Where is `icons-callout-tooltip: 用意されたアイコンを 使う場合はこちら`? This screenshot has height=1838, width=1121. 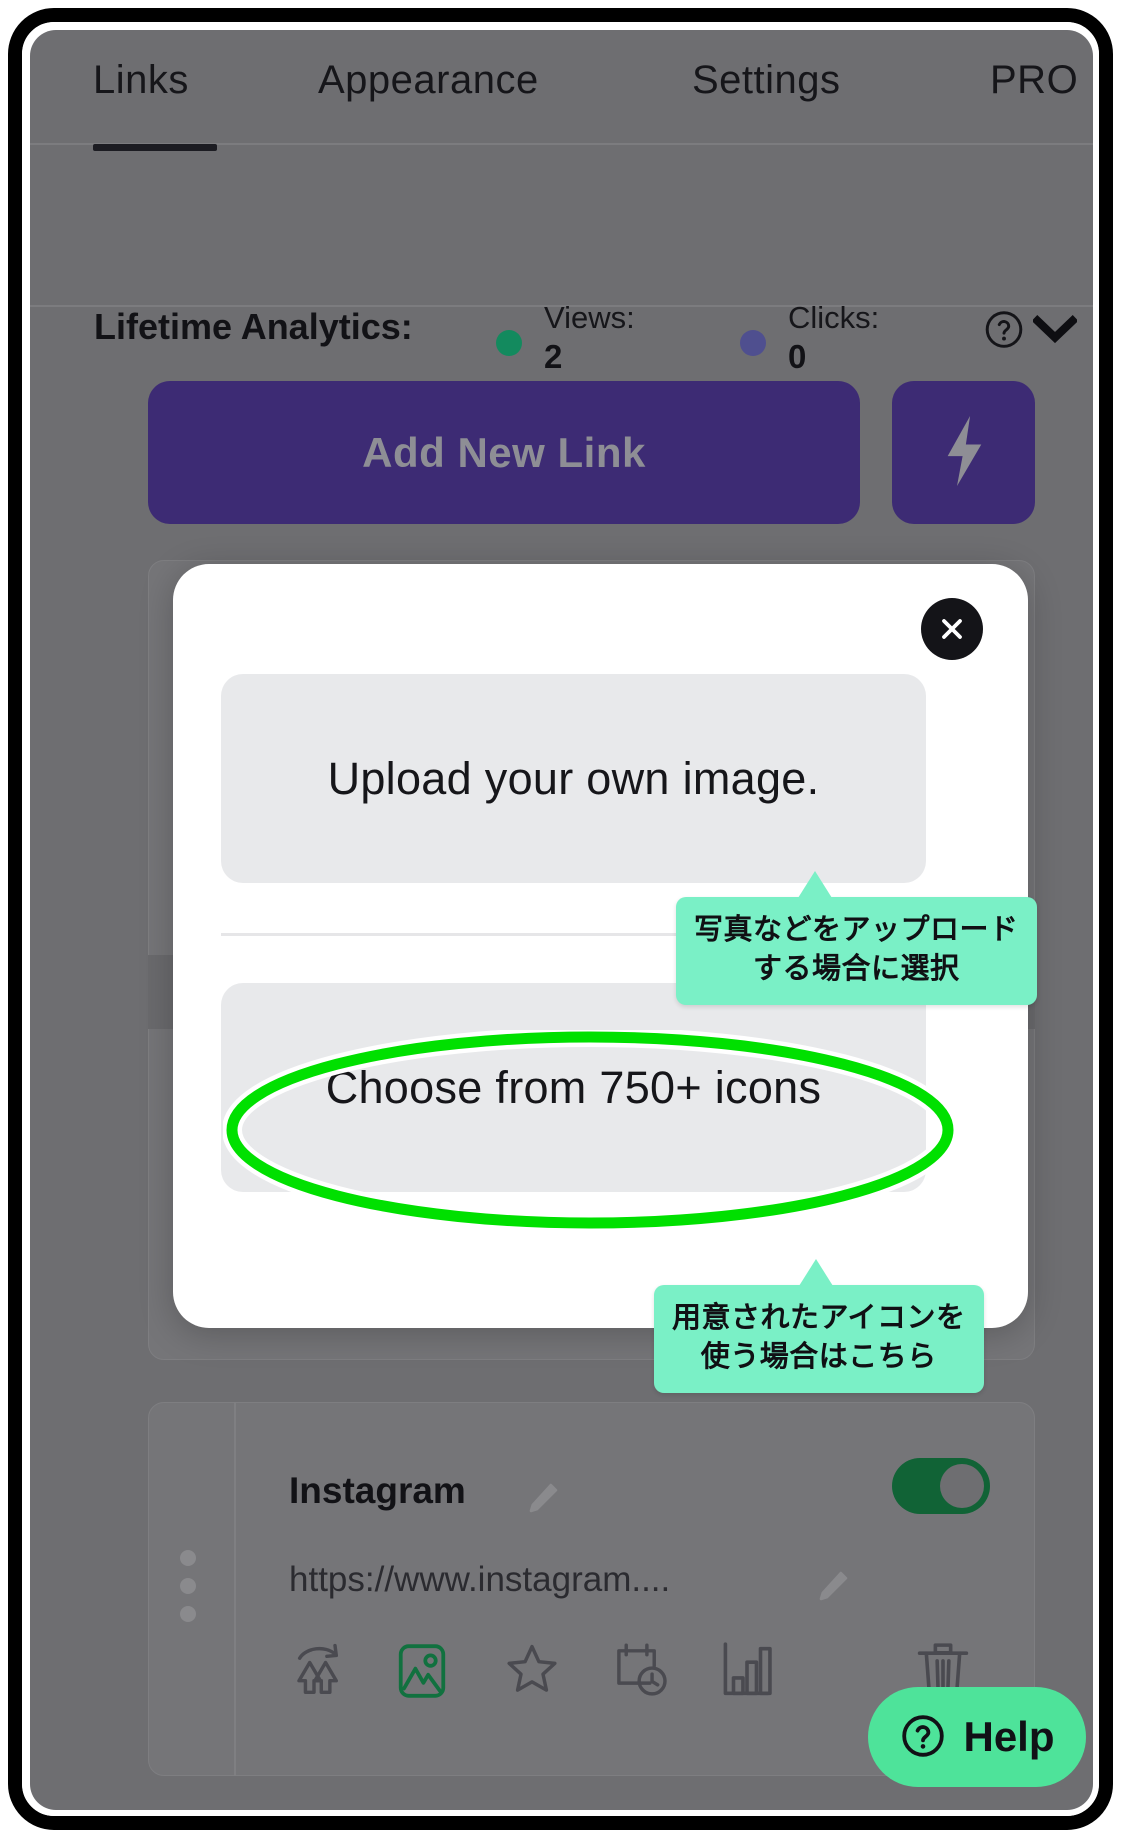
icons-callout-tooltip: 用意されたアイコンを 使う場合はこちら is located at coordinates (819, 1326).